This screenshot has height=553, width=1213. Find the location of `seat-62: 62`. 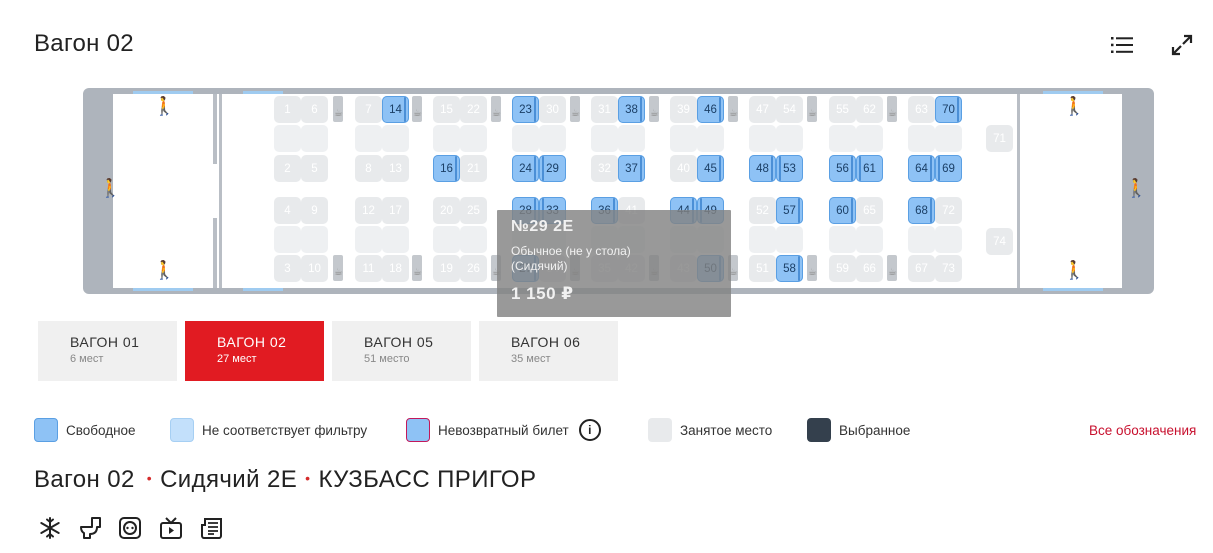

seat-62: 62 is located at coordinates (869, 109).